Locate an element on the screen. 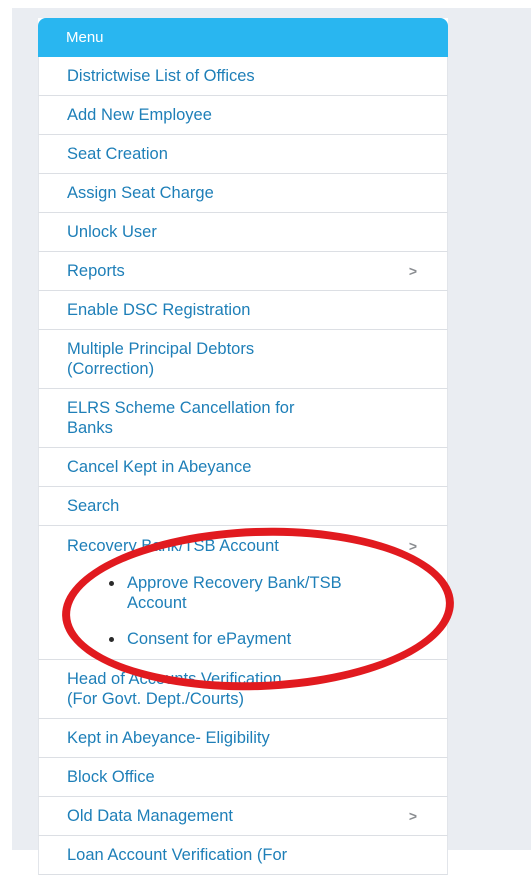 This screenshot has width=531, height=875. menu-item-seat-creation: Seat Creation is located at coordinates (243, 154).